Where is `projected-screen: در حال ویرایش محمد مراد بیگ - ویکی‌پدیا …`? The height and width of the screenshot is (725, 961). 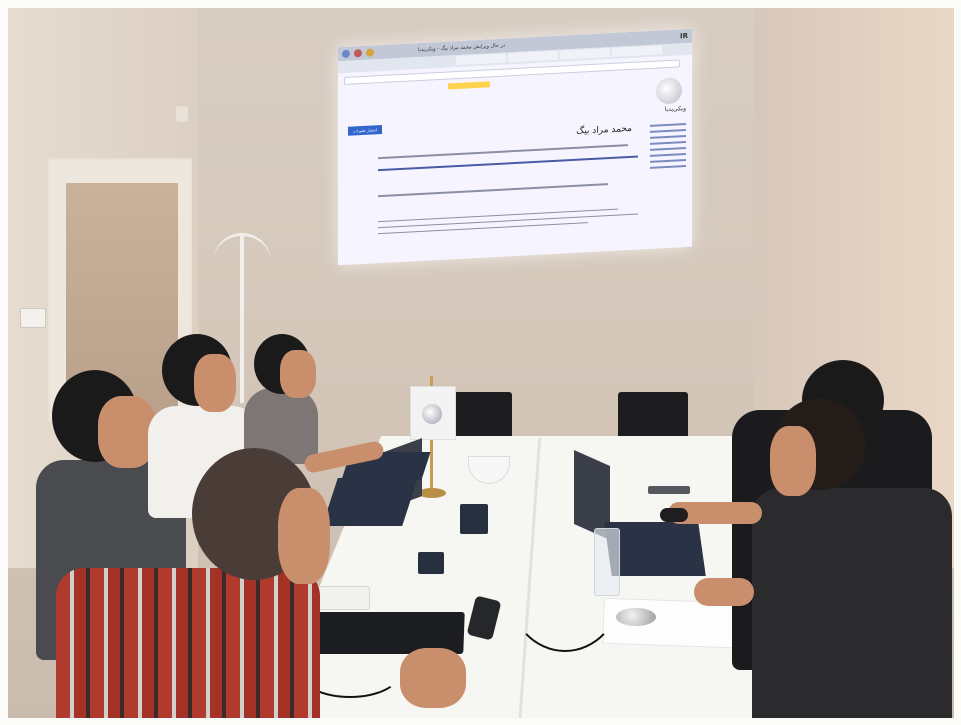 projected-screen: در حال ویرایش محمد مراد بیگ - ویکی‌پدیا … is located at coordinates (515, 147).